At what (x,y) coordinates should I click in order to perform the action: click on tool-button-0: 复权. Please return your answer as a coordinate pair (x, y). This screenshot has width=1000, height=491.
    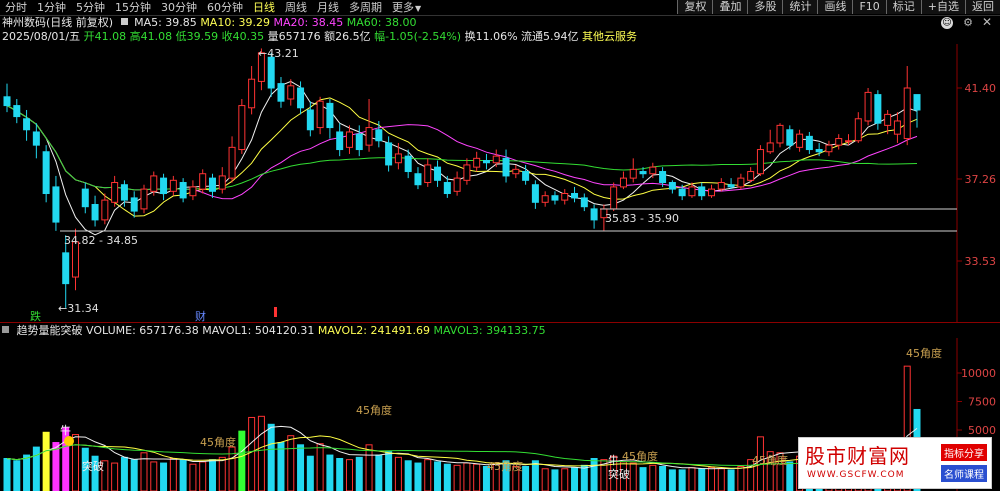
    Looking at the image, I should click on (695, 7).